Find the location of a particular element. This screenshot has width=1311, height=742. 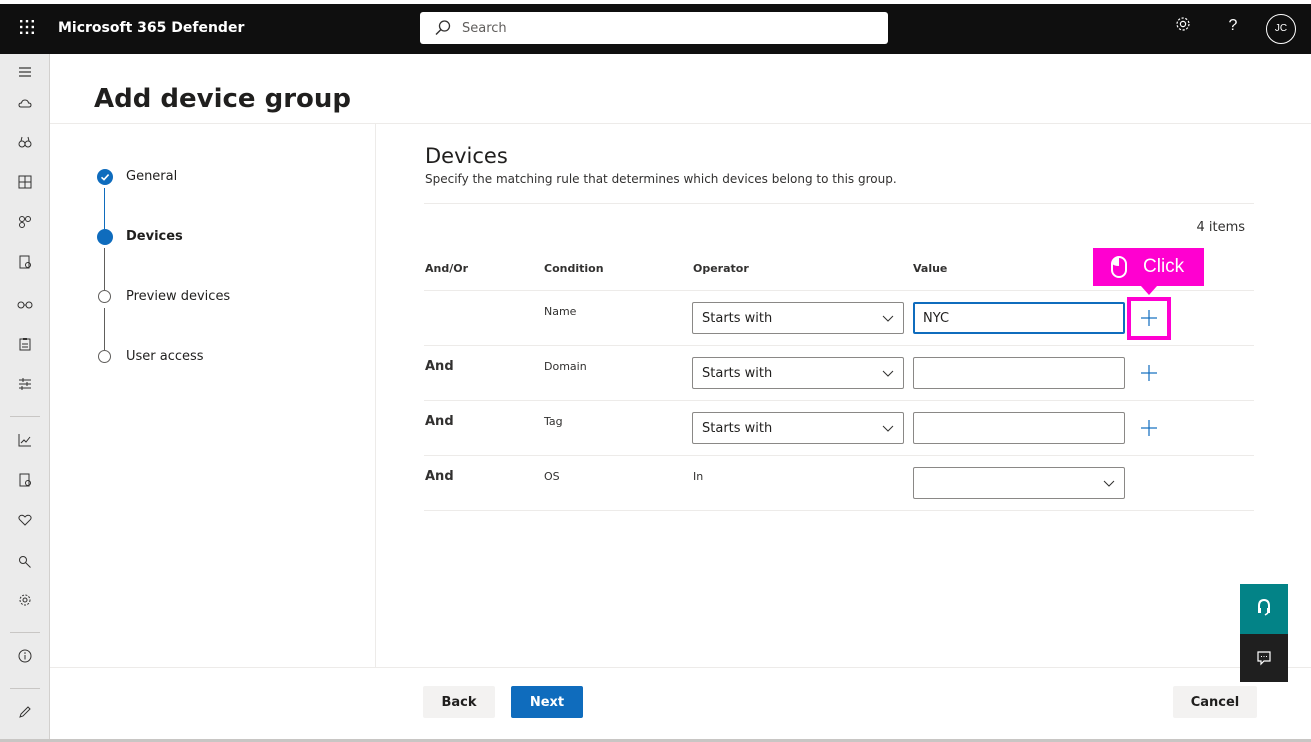

step-label: User access is located at coordinates (165, 356).